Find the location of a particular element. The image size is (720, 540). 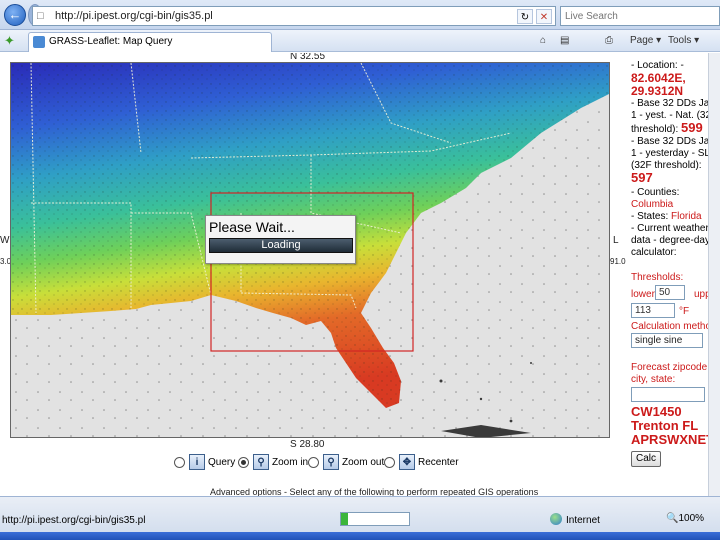

zoom-in-label: Zoom in is located at coordinates (290, 462).